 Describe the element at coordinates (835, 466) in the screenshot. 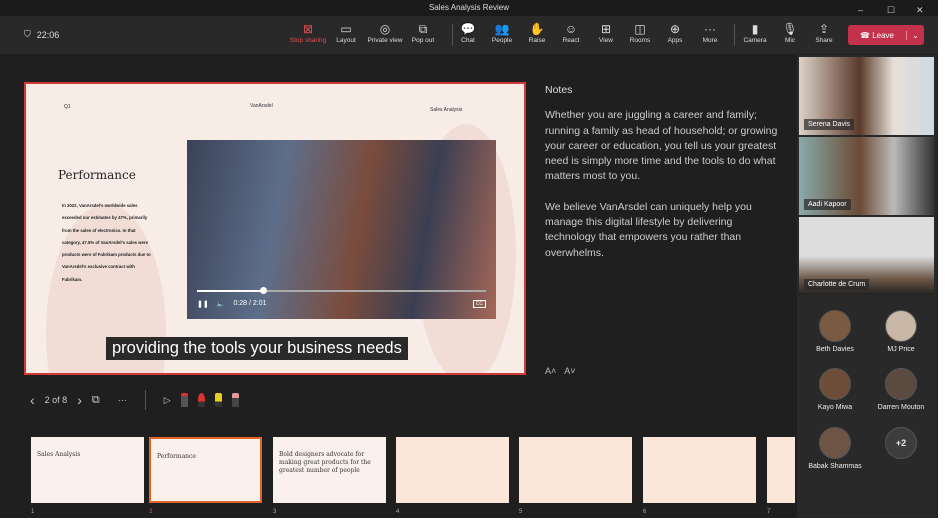

I see `participant-name: Babak Shammas` at that location.